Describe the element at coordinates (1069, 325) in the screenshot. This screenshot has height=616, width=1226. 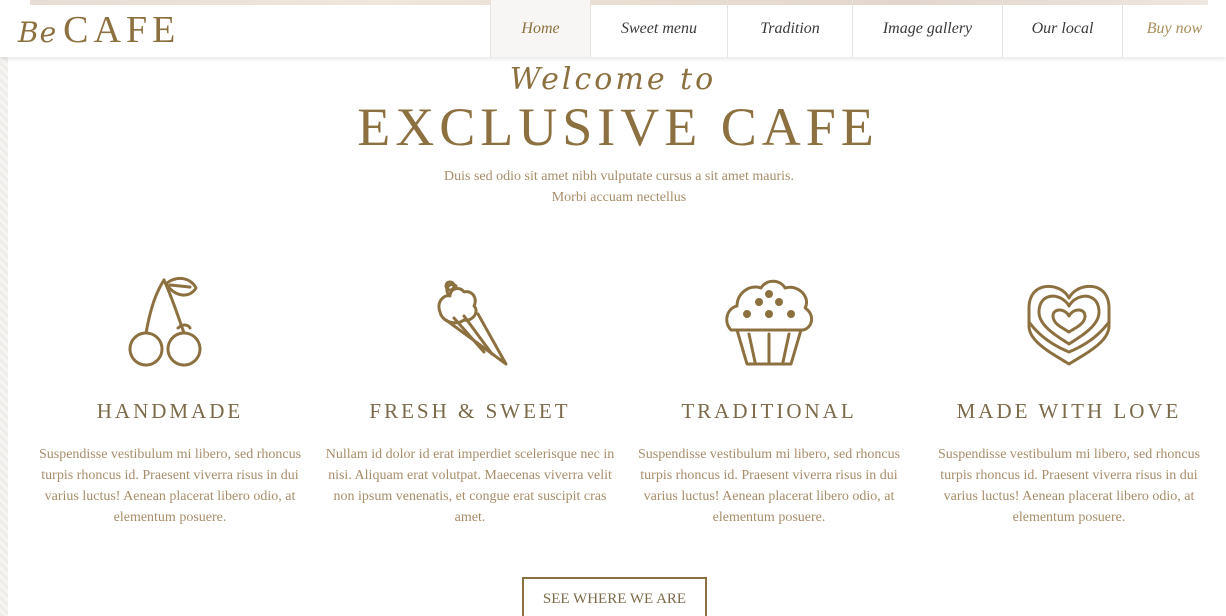
I see `heart-icon` at that location.